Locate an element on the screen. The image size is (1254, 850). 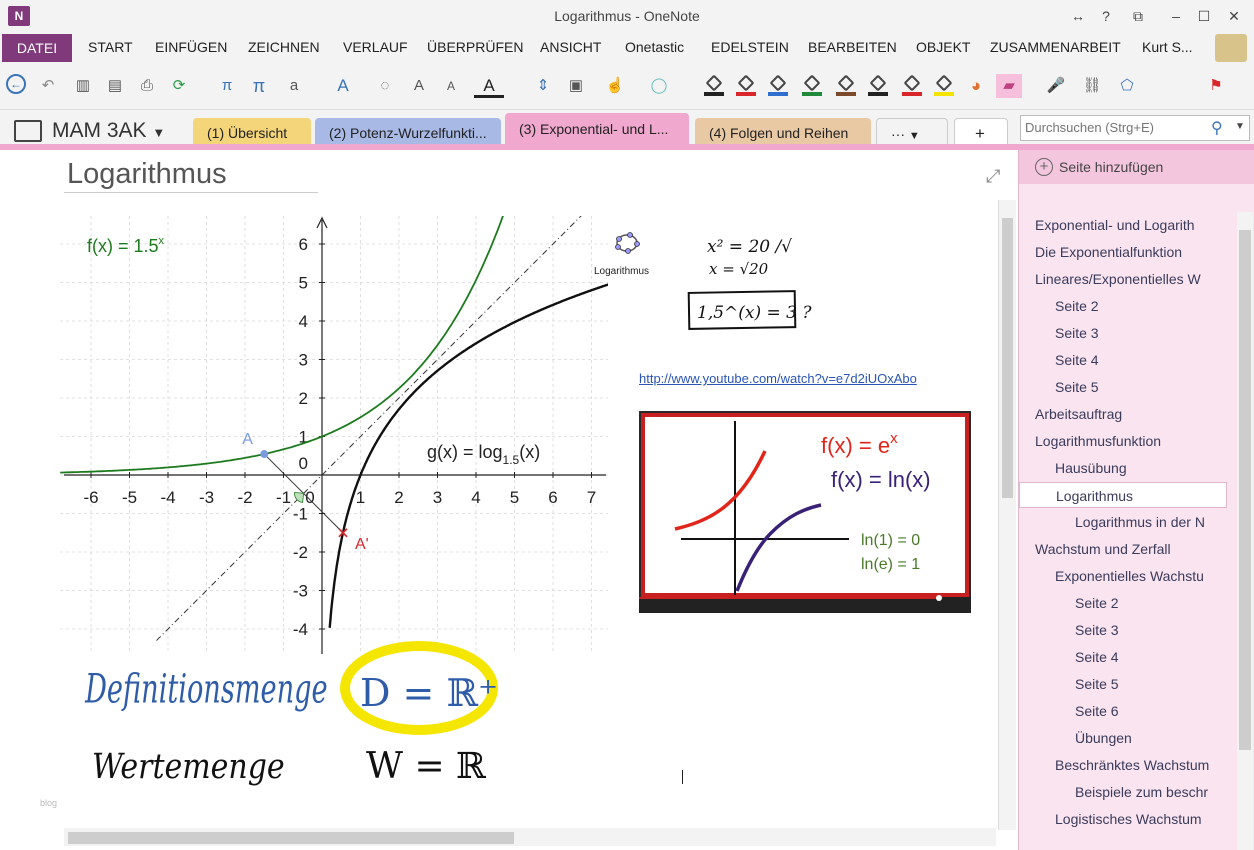
page-item: Seite 6 is located at coordinates (1147, 711).